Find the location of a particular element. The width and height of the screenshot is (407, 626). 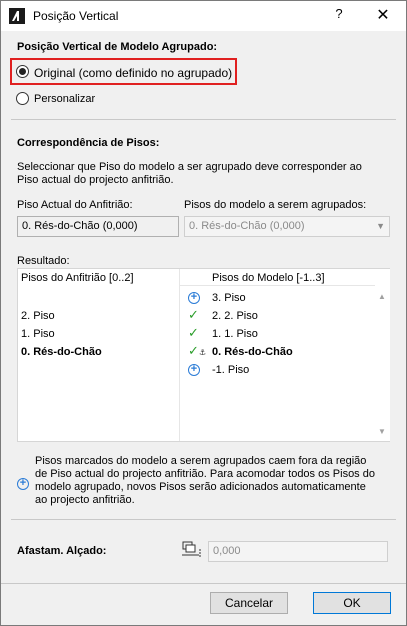

scroll-down-arrow-icon: ▼ is located at coordinates (382, 431).